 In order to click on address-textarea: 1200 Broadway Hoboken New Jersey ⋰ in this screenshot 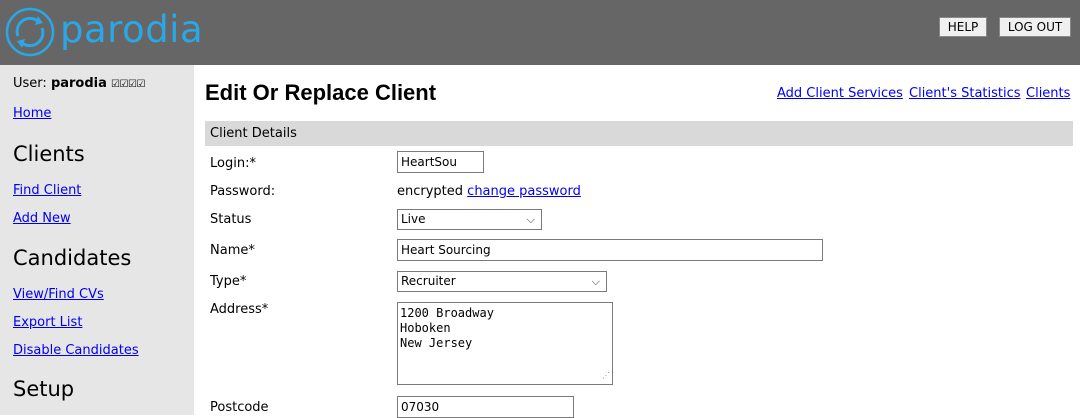, I will do `click(505, 343)`.